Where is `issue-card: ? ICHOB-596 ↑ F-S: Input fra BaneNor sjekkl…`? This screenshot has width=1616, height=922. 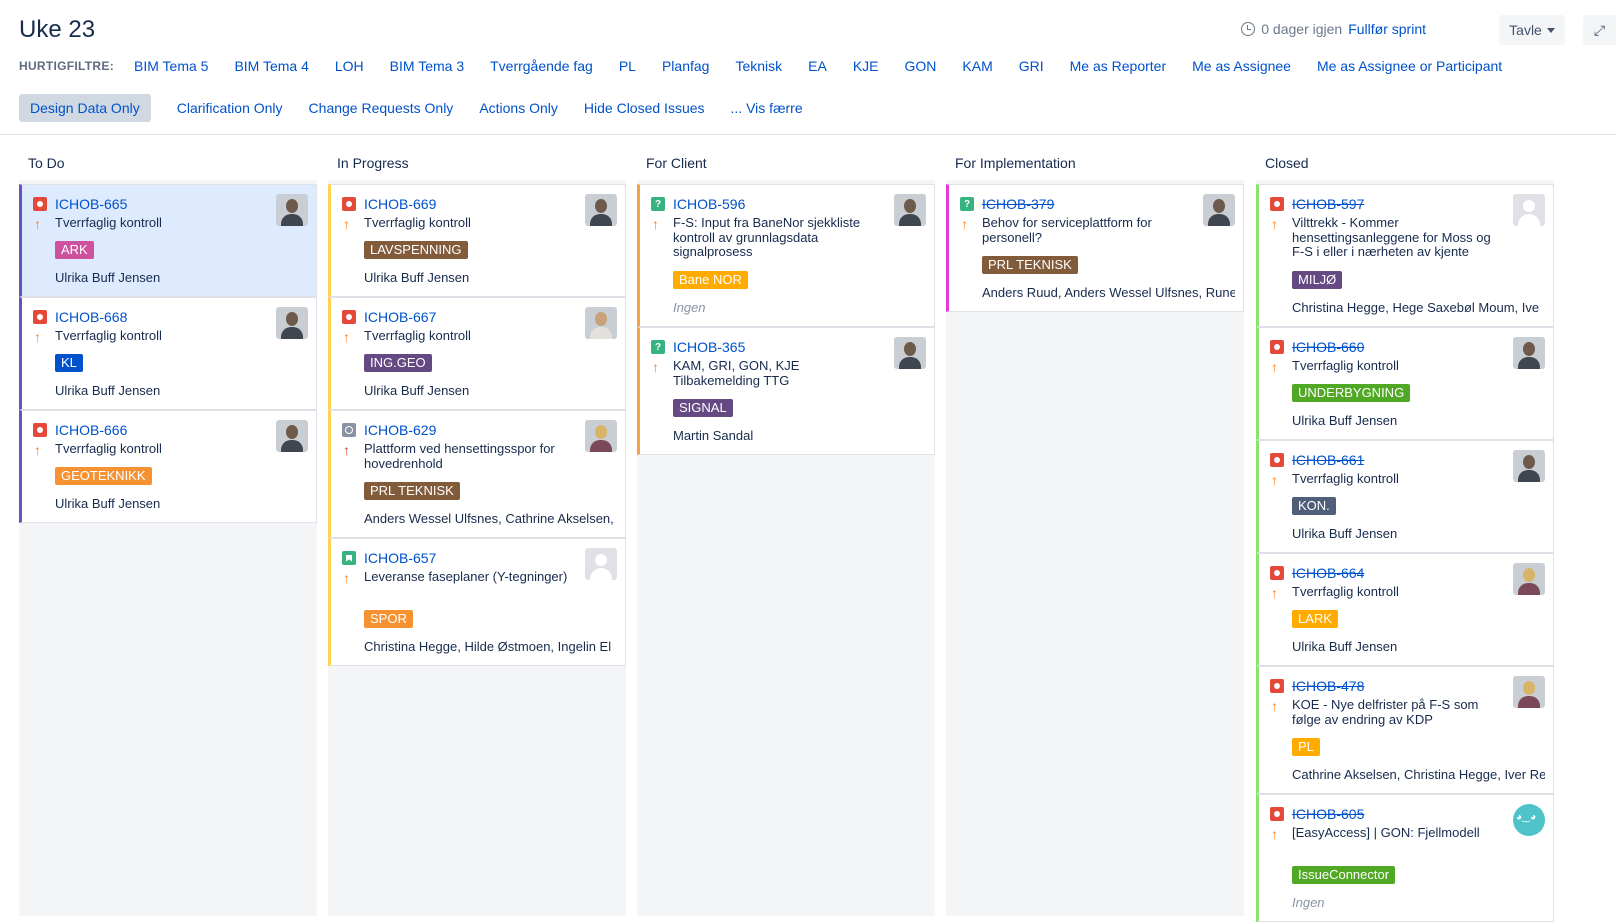
issue-card: ? ICHOB-596 ↑ F-S: Input fra BaneNor sjekkl… is located at coordinates (786, 255).